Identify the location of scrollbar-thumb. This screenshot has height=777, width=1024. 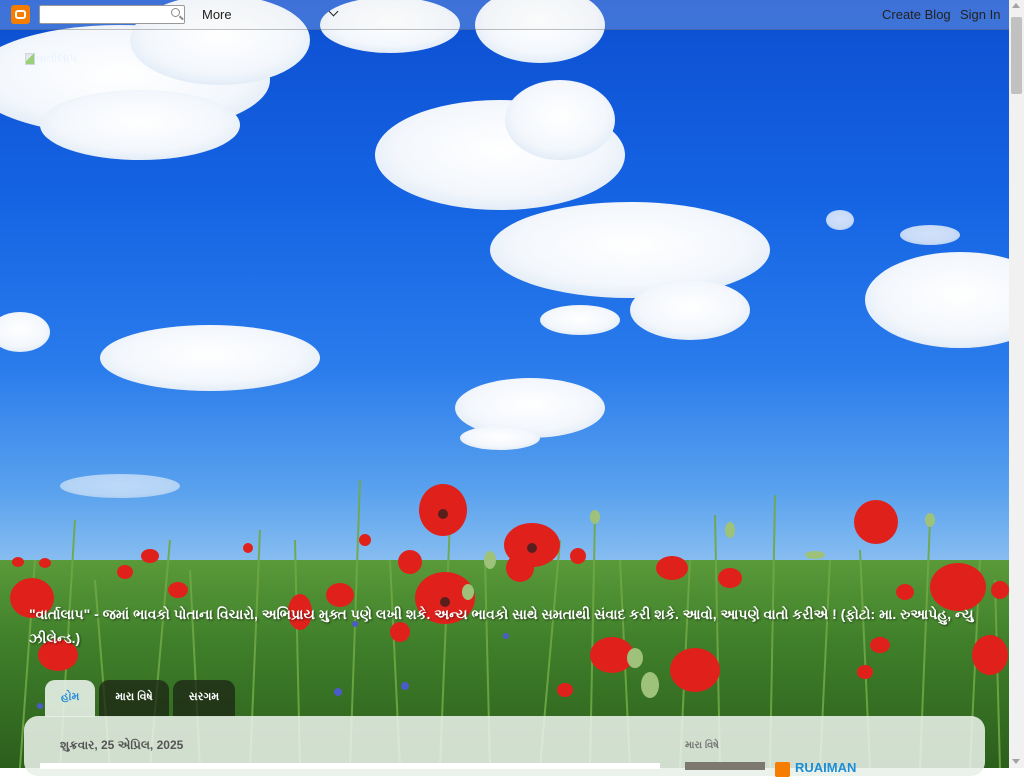
(1016, 55).